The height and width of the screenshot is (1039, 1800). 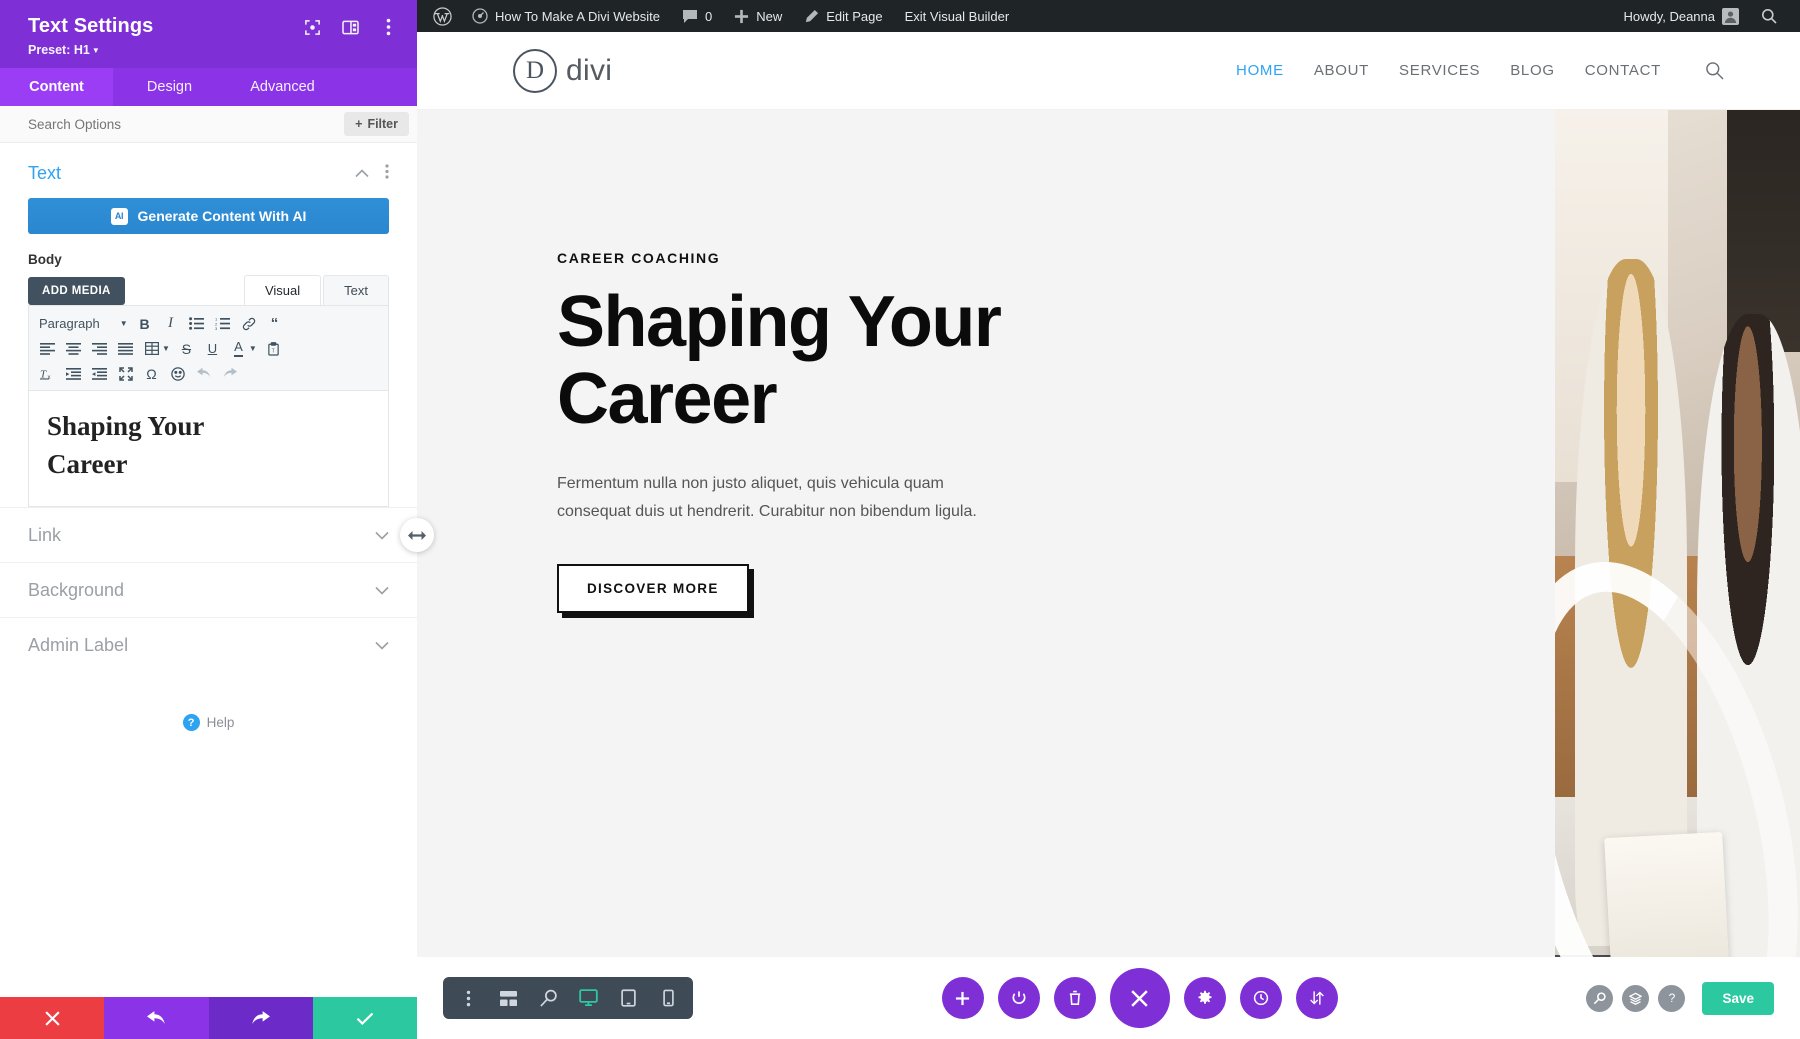 I want to click on preset-selector: Preset: H1 ▼, so click(x=90, y=50).